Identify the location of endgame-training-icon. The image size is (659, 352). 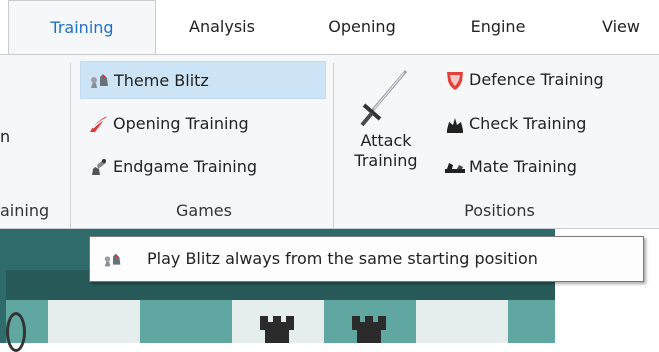
(99, 167).